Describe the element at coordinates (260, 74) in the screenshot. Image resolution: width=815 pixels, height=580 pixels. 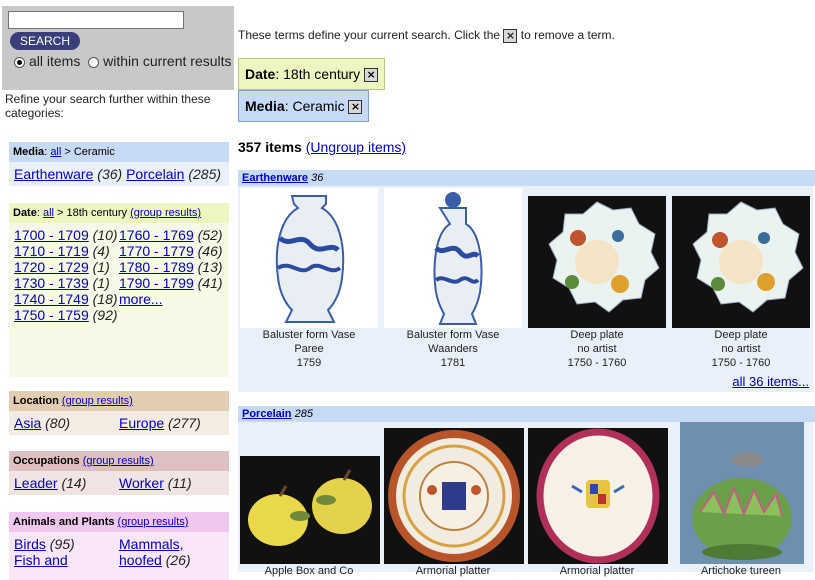
I see `term-date-label: Date` at that location.